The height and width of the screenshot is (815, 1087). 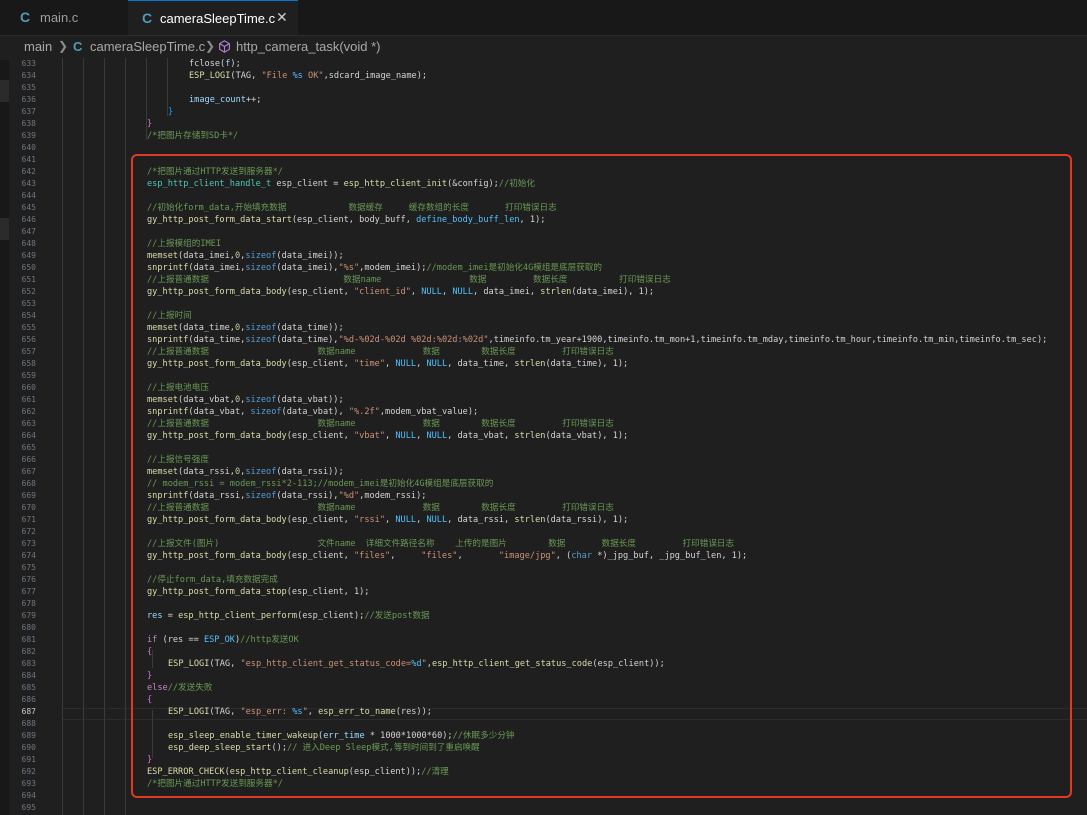 I want to click on code-line: //上报时间, so click(x=169, y=316).